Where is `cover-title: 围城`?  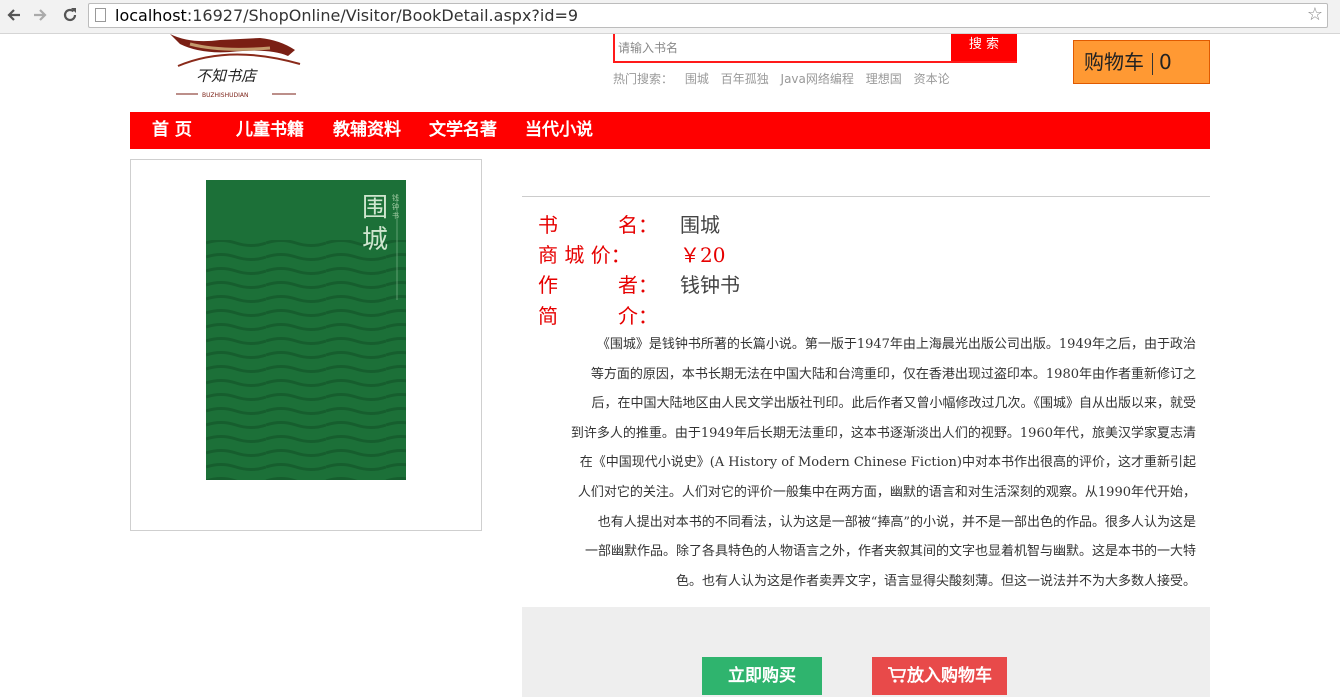
cover-title: 围城 is located at coordinates (375, 224).